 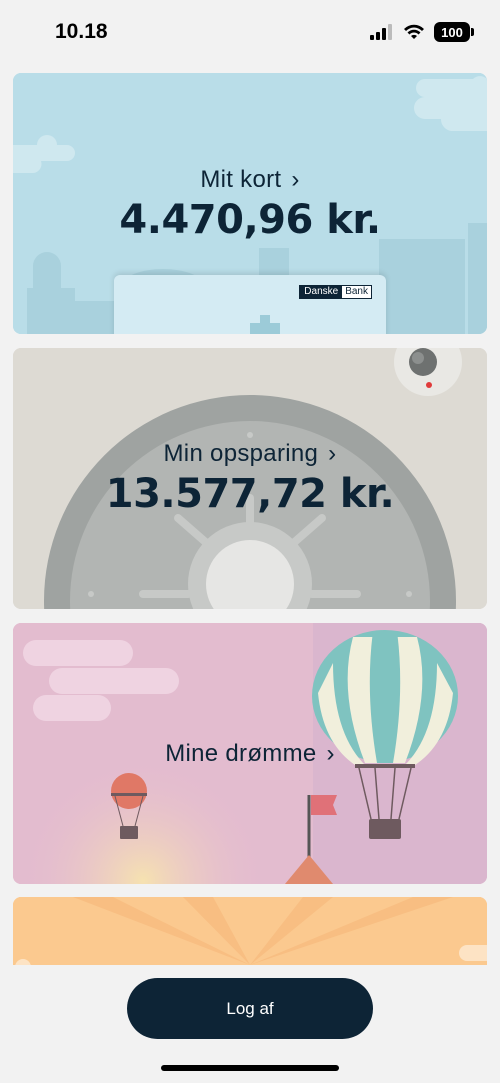 What do you see at coordinates (250, 220) in the screenshot?
I see `balance-mit-kort: 4.470,96 kr.` at bounding box center [250, 220].